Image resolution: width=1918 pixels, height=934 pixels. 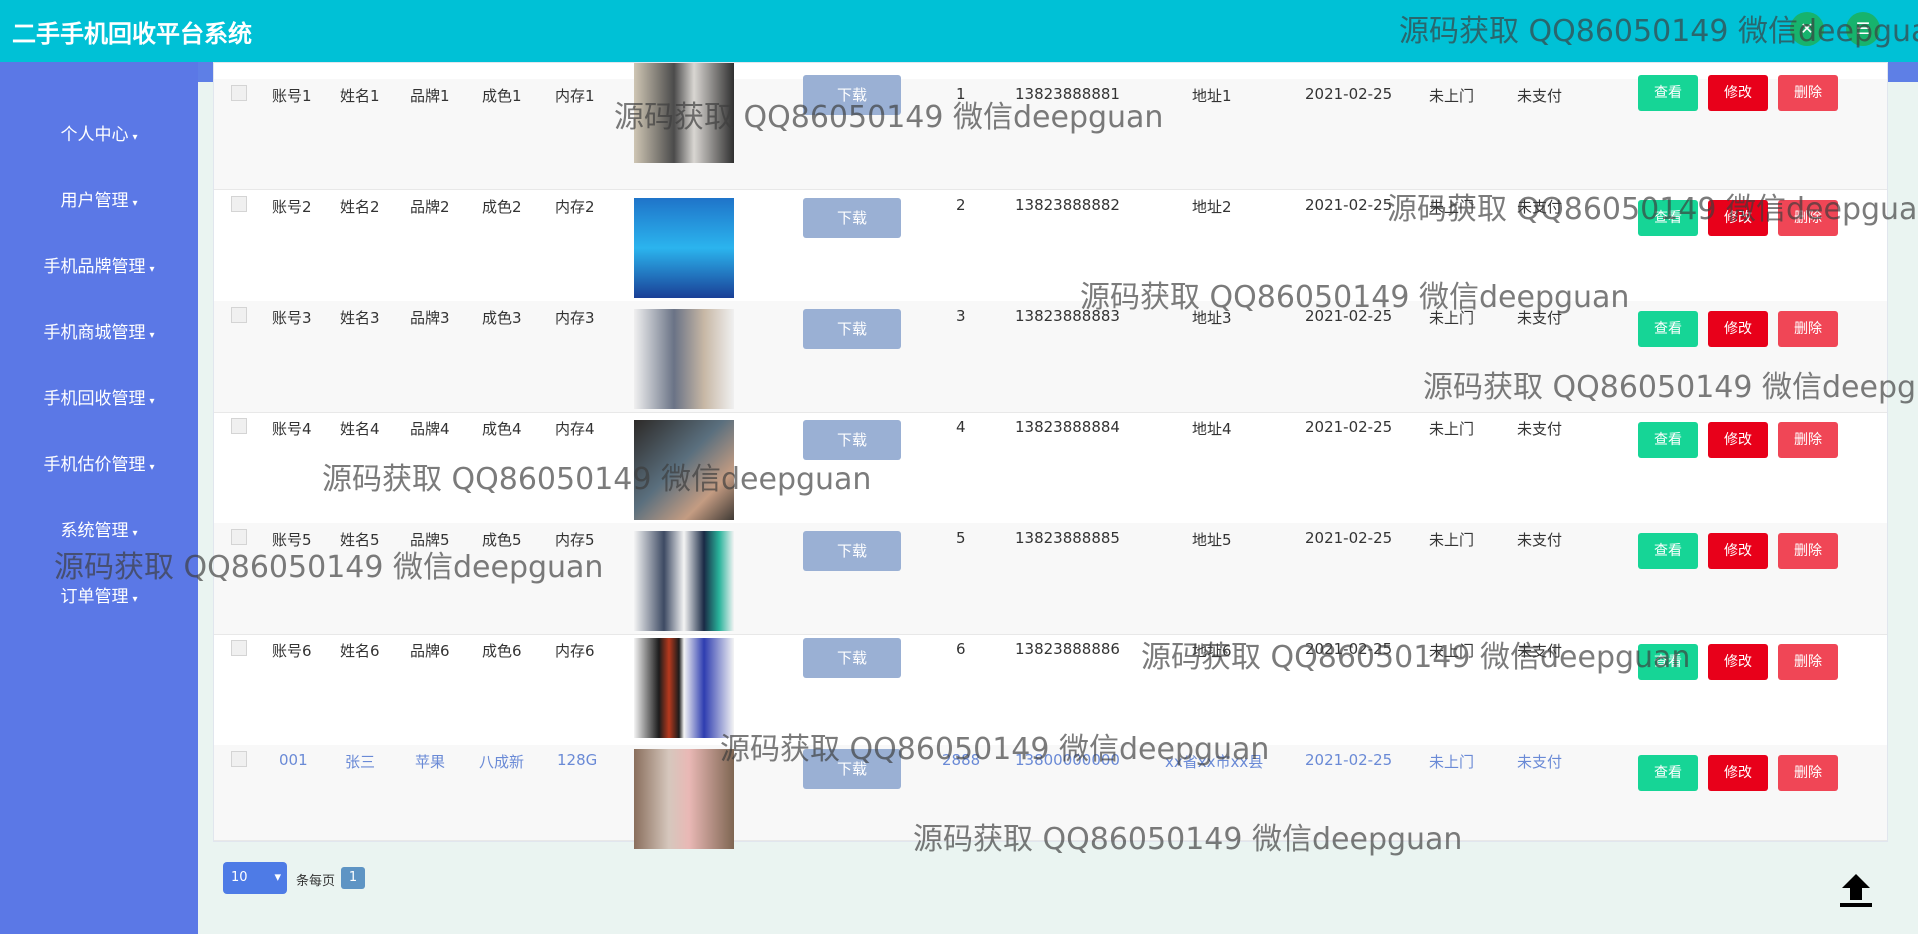 I want to click on page-1-button: 1, so click(x=353, y=878).